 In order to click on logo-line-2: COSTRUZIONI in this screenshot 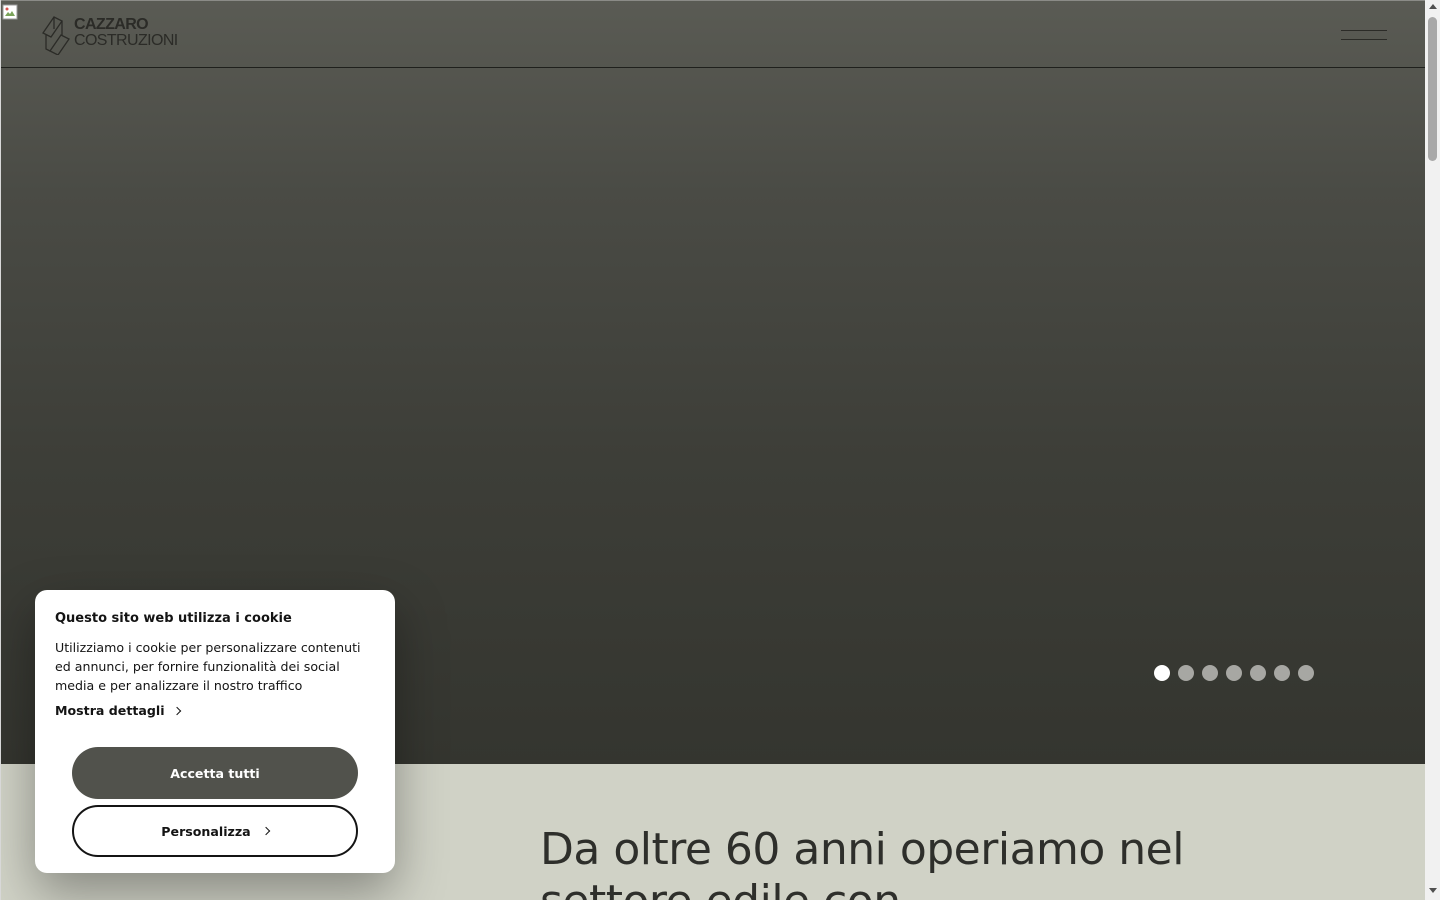, I will do `click(126, 40)`.